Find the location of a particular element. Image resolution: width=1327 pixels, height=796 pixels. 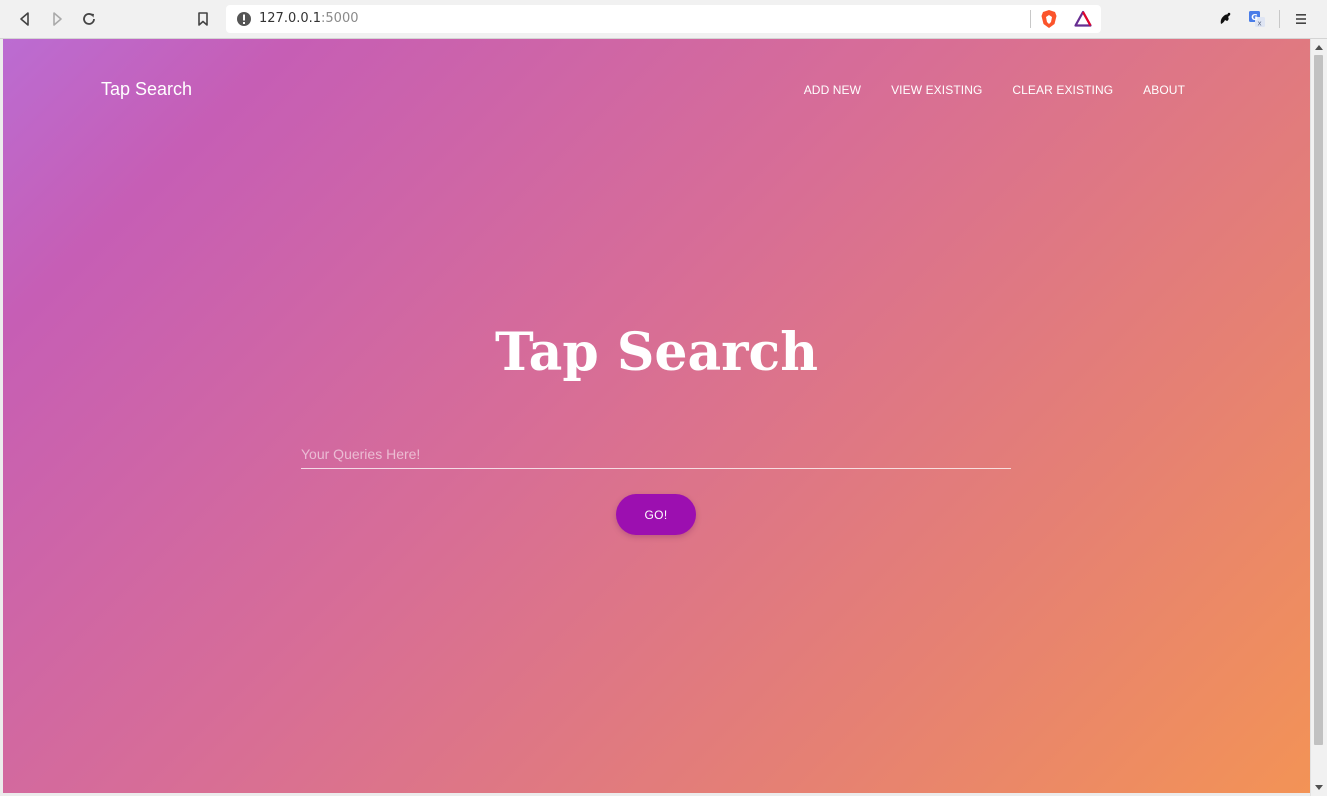

scrollbar-thumb is located at coordinates (1318, 400).